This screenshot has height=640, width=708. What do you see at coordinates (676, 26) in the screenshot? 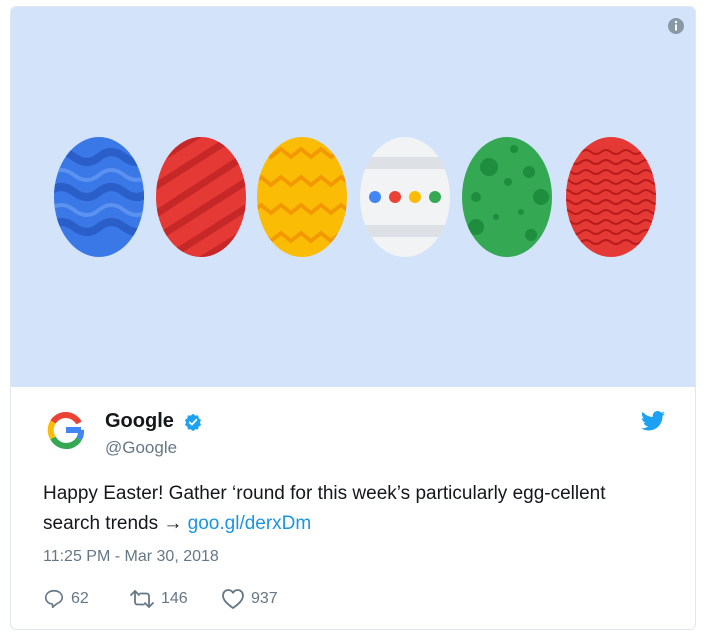
I see `info-icon` at bounding box center [676, 26].